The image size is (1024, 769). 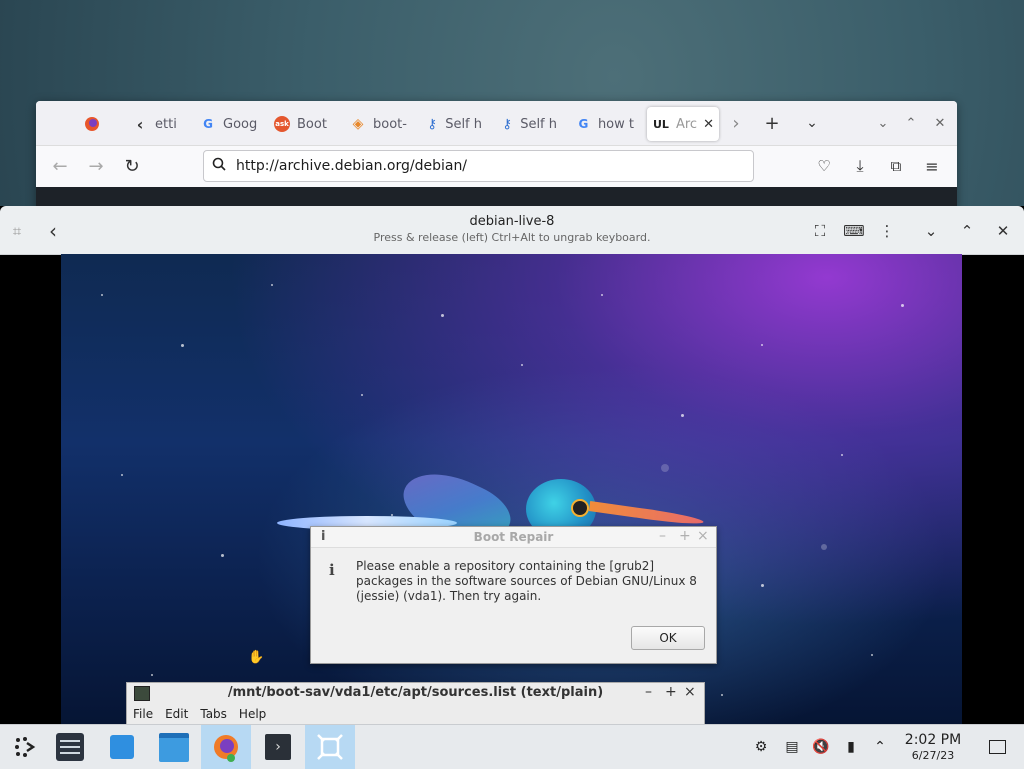 What do you see at coordinates (648, 692) in the screenshot?
I see `editor-minimize-button: –` at bounding box center [648, 692].